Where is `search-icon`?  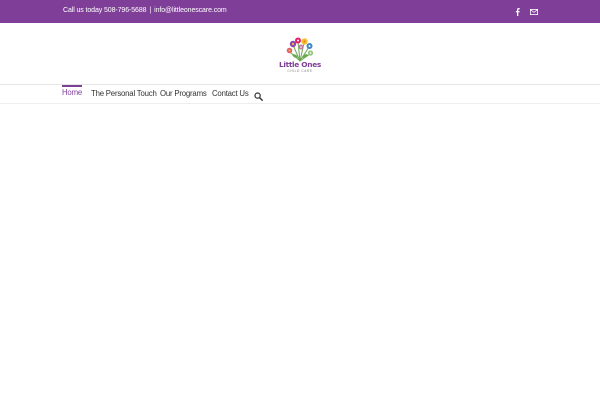 search-icon is located at coordinates (258, 94).